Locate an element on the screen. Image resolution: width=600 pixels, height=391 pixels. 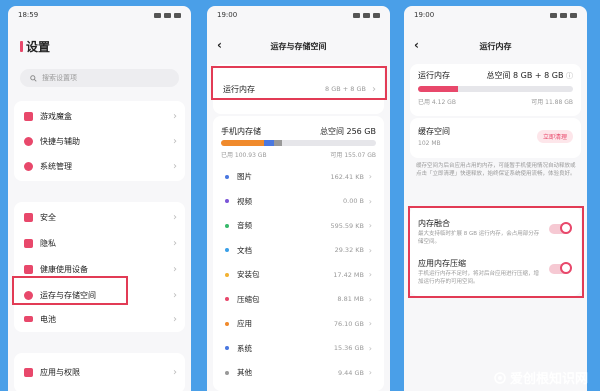
ram-free: 可用 11.88 GB is located at coordinates (552, 102).